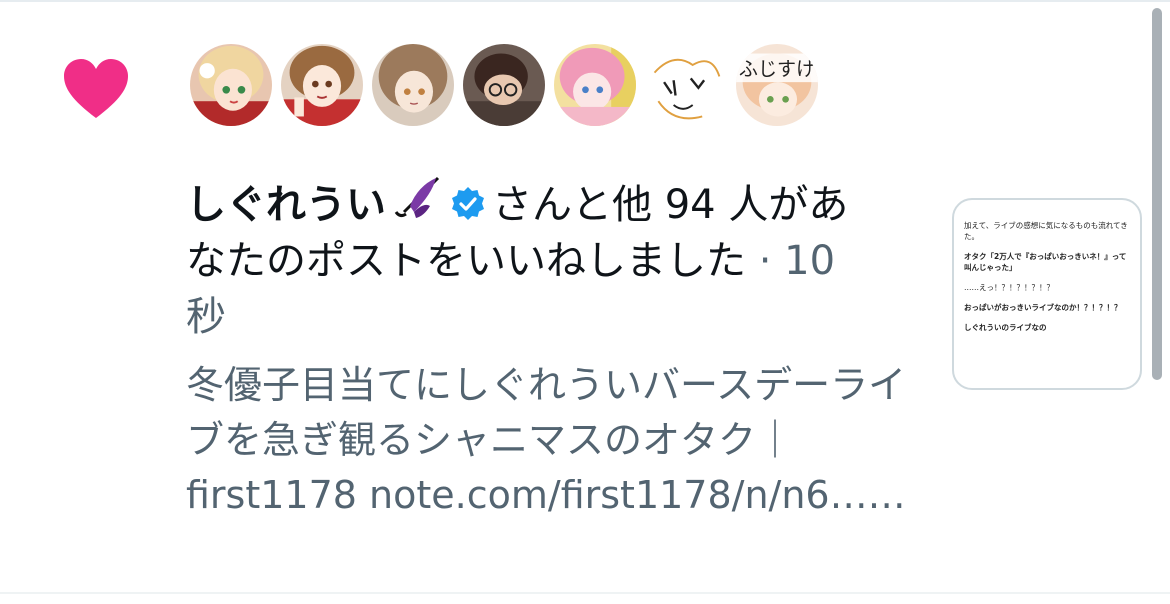 The height and width of the screenshot is (604, 1170). Describe the element at coordinates (585, 593) in the screenshot. I see `bottom-divider` at that location.